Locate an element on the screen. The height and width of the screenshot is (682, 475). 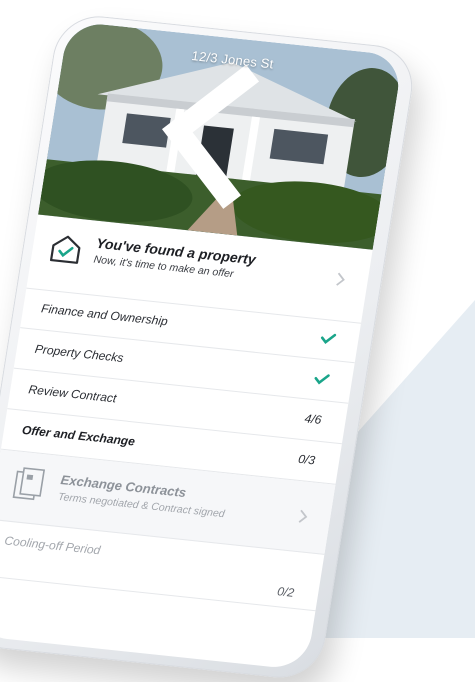
row-label: Cooling-off Period is located at coordinates (52, 545).